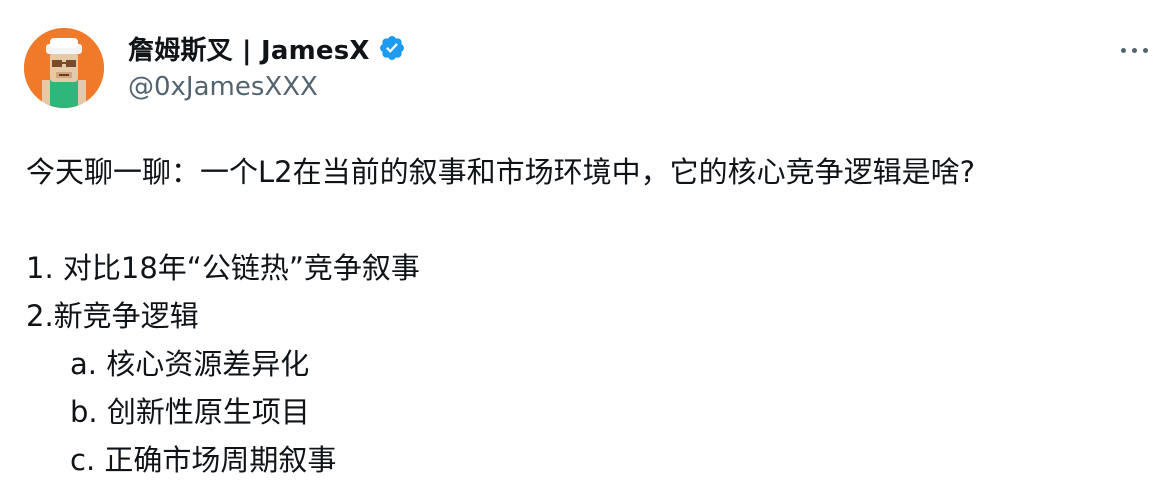 The height and width of the screenshot is (502, 1172). Describe the element at coordinates (112, 316) in the screenshot. I see `list-item: 2.新竞争逻辑` at that location.